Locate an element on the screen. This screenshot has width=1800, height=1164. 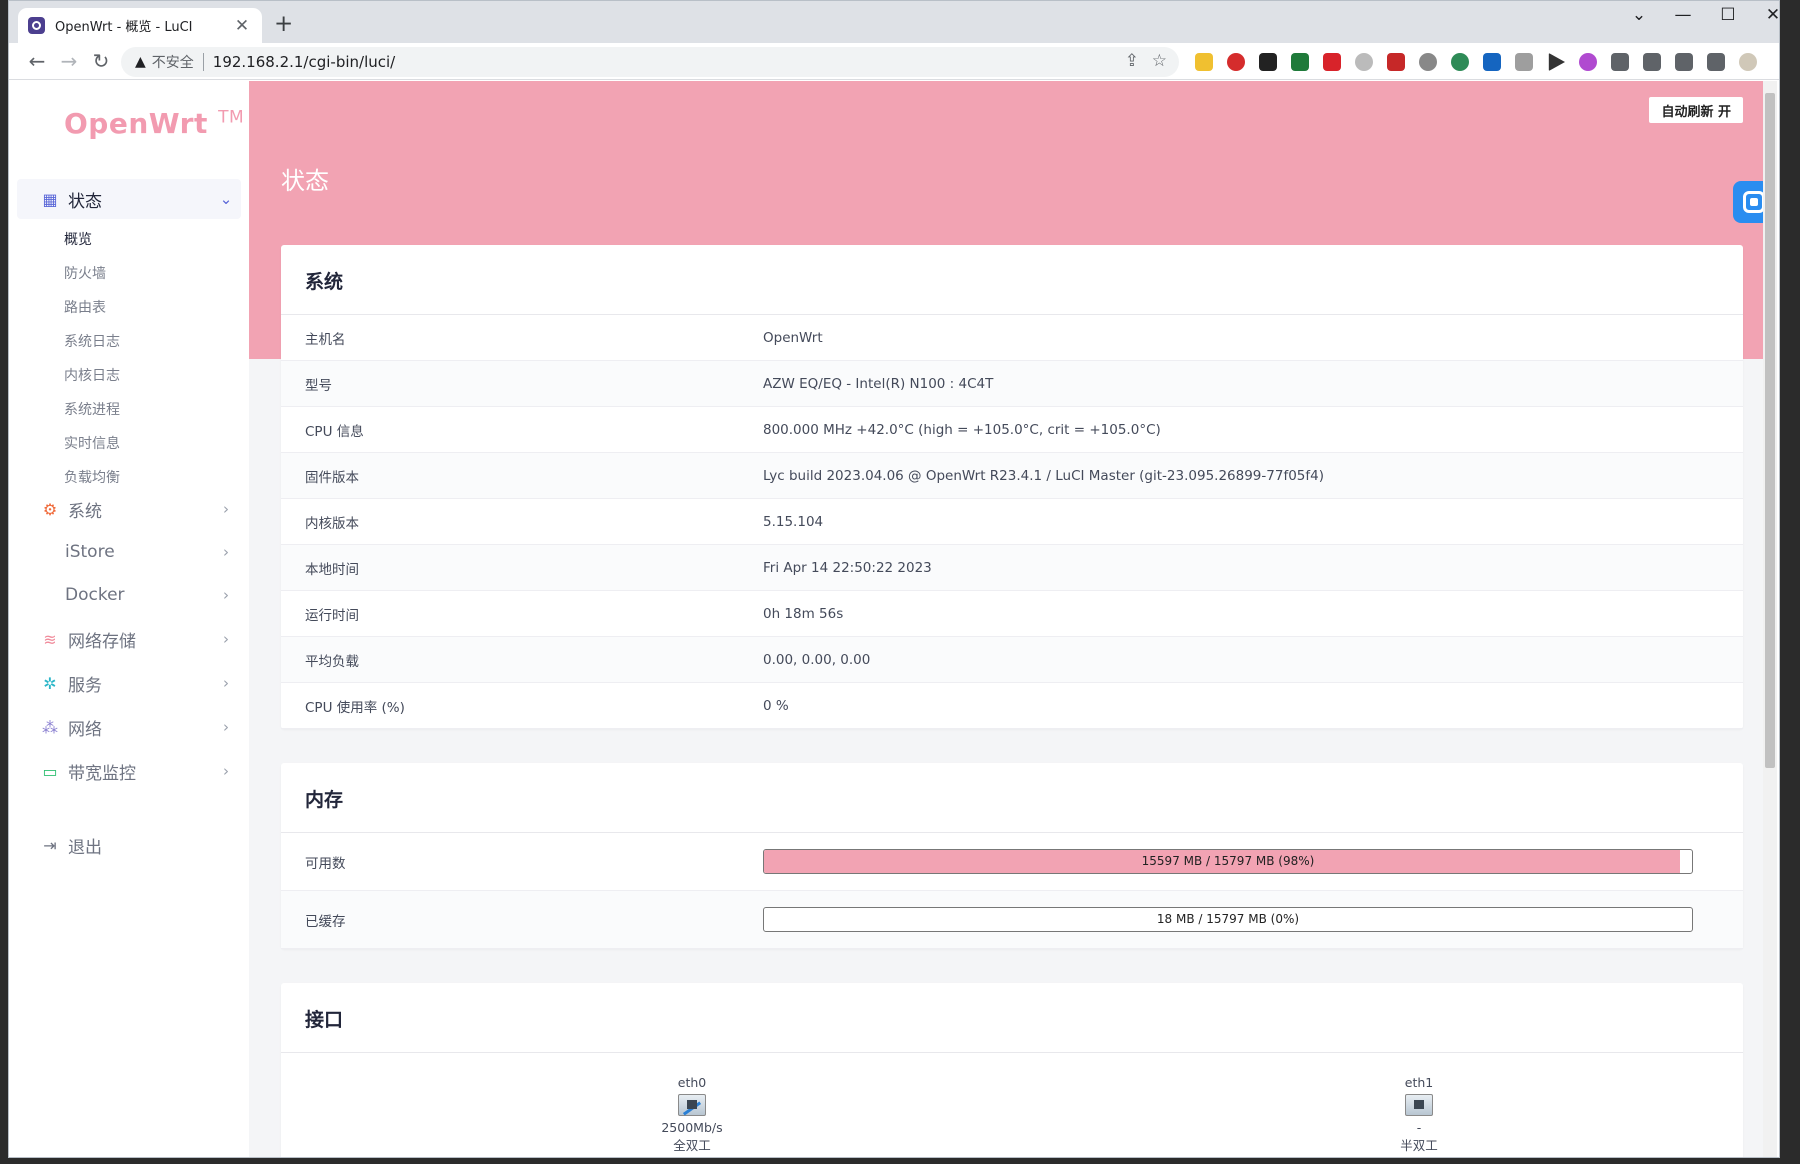
logo-text: OpenWrt is located at coordinates (136, 123).